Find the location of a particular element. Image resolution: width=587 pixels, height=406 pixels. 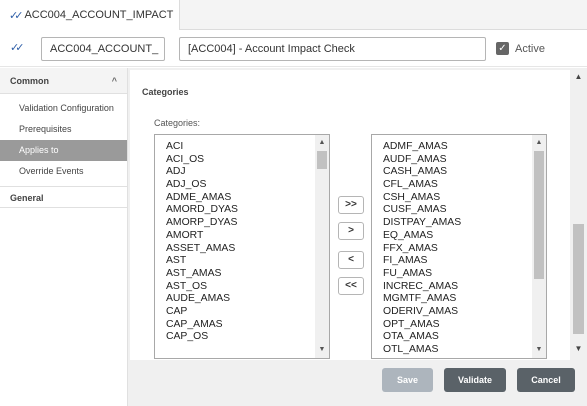

list-item: AST_OS is located at coordinates (202, 287).